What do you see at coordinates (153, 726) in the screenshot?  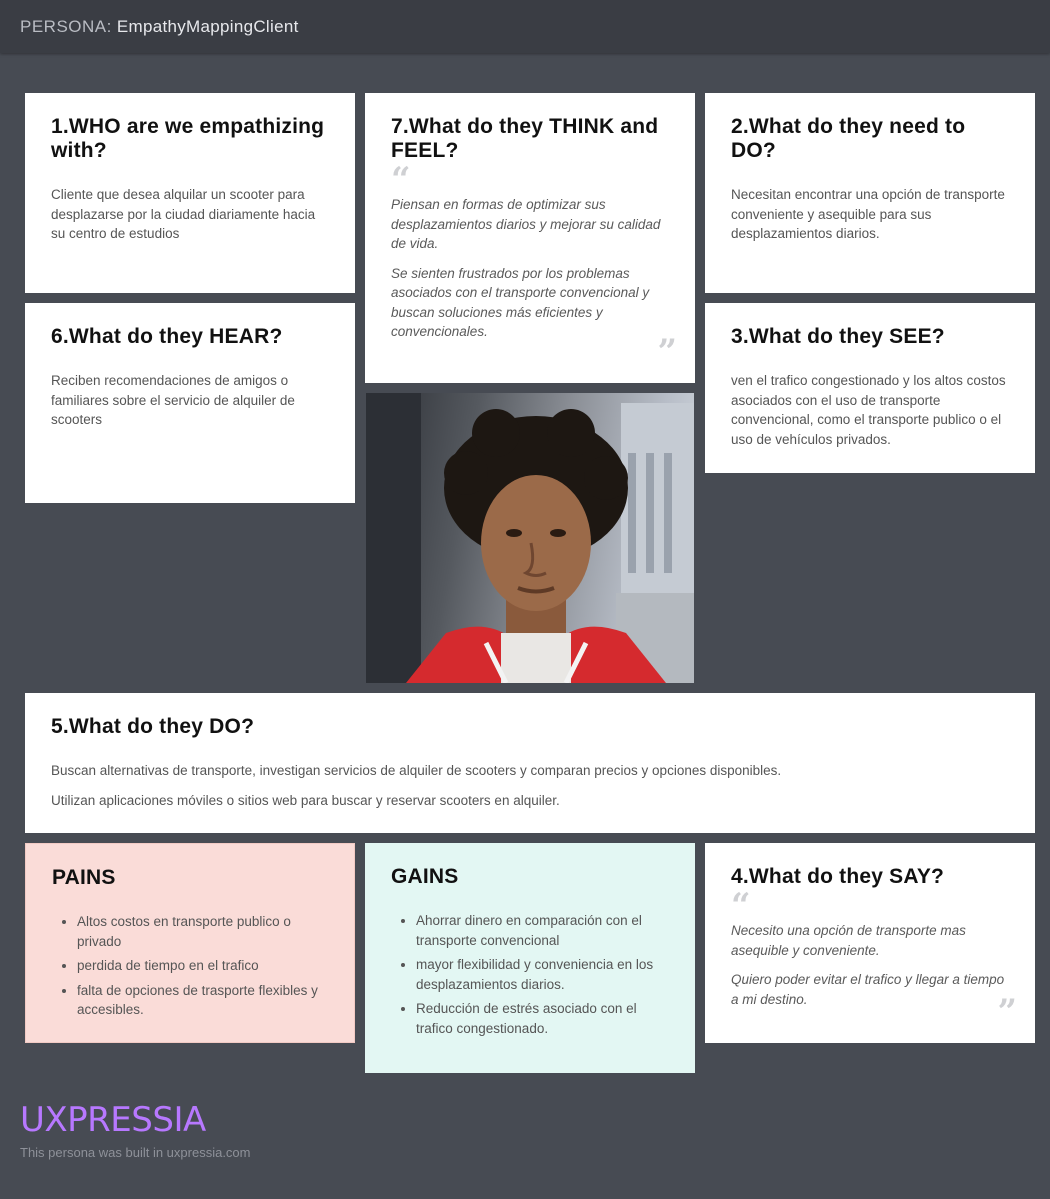 I see `do-title: 5.What do they DO?` at bounding box center [153, 726].